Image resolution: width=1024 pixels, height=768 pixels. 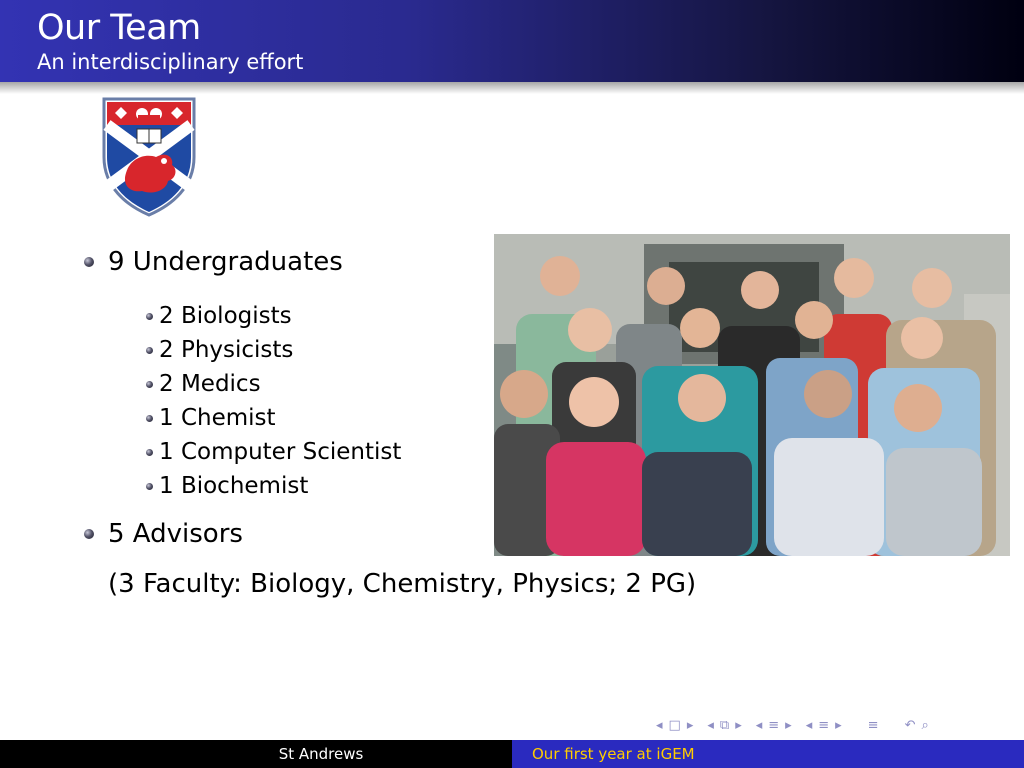 What do you see at coordinates (149, 157) in the screenshot?
I see `university-crest-icon` at bounding box center [149, 157].